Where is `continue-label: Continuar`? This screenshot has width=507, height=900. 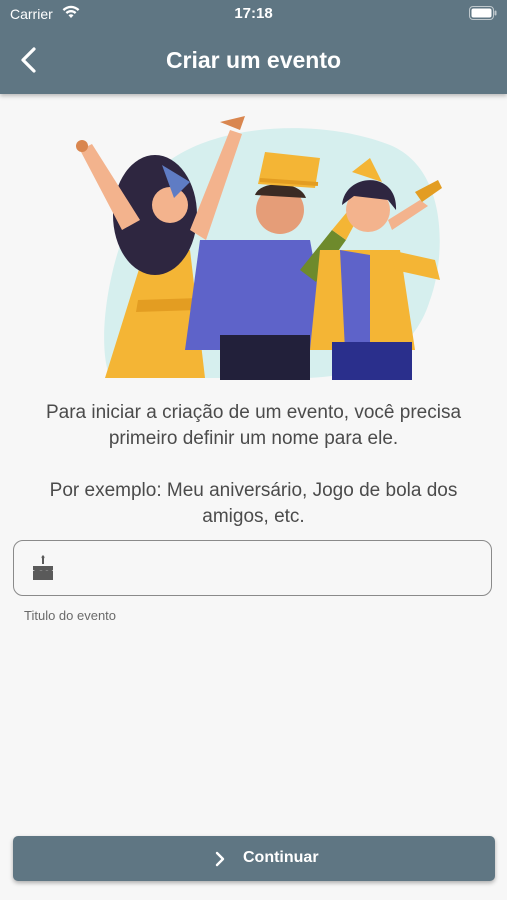 continue-label: Continuar is located at coordinates (281, 857).